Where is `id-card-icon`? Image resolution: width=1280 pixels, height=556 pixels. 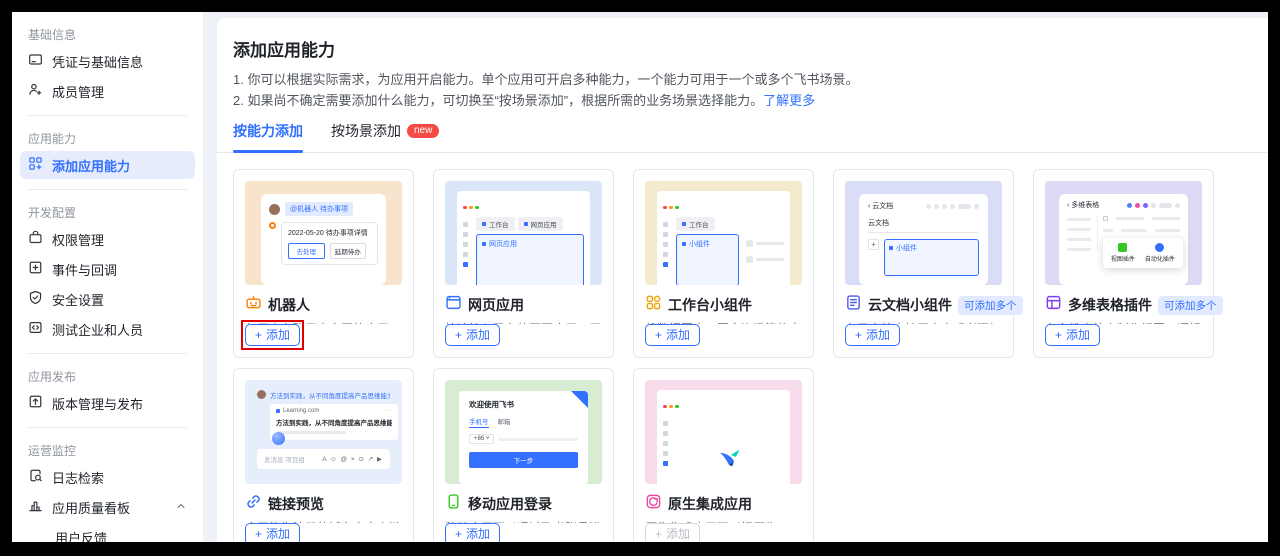
id-card-icon is located at coordinates (35, 61).